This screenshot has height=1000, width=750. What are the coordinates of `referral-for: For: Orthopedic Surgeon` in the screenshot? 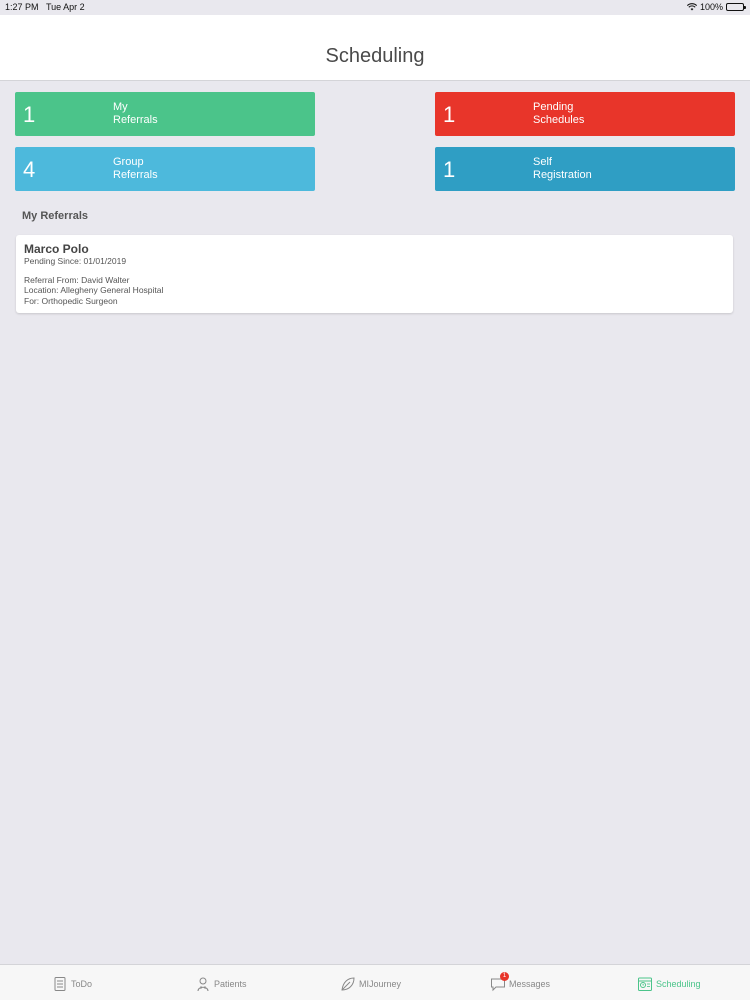 It's located at (71, 300).